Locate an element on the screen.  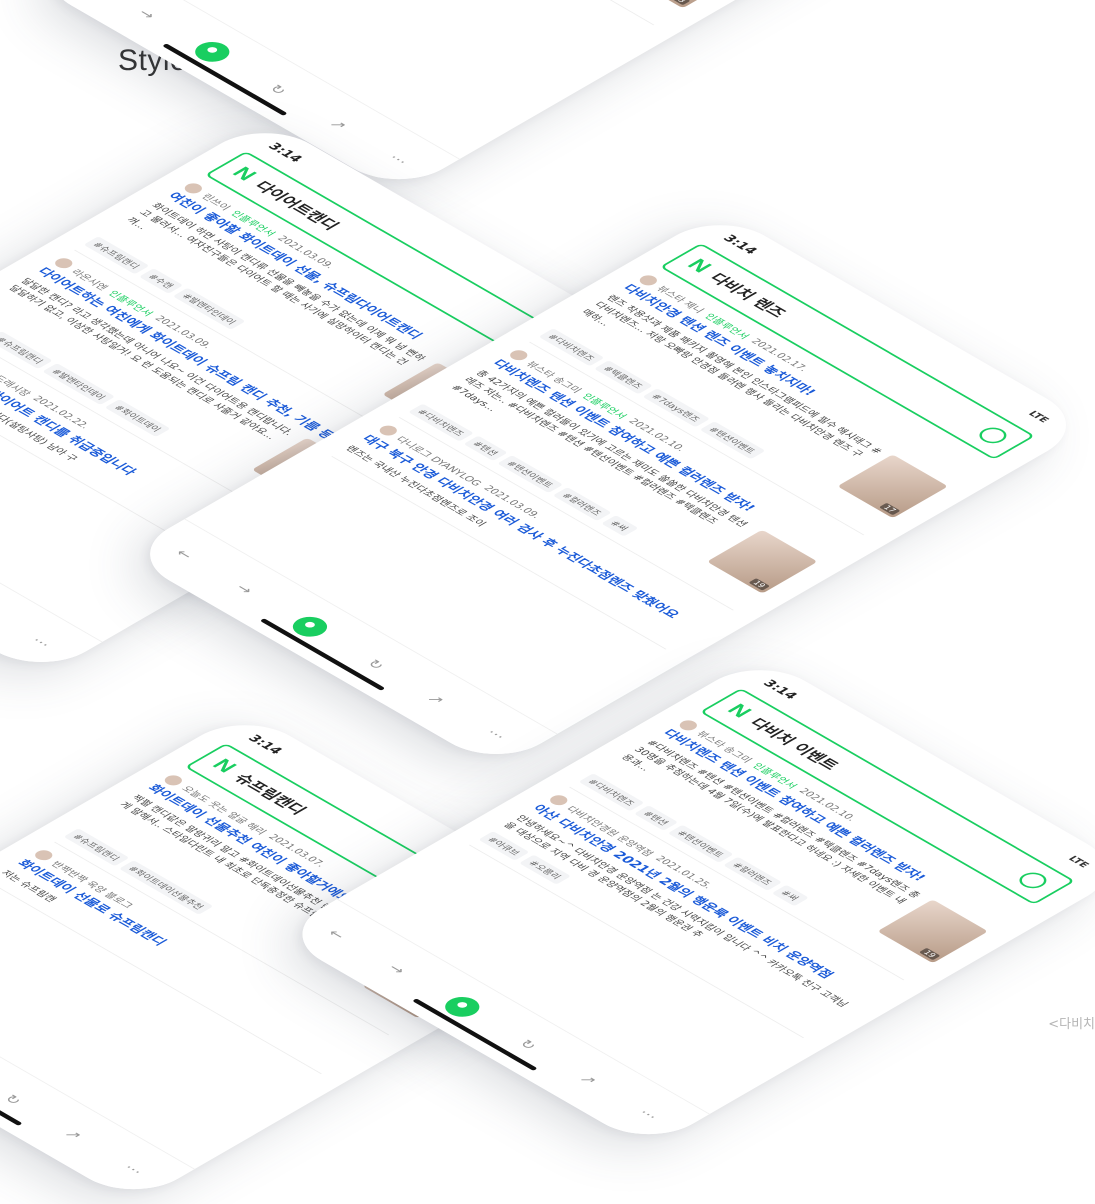
tag-list: #브라운렌즈#텐션 is located at coordinates (503, 10).